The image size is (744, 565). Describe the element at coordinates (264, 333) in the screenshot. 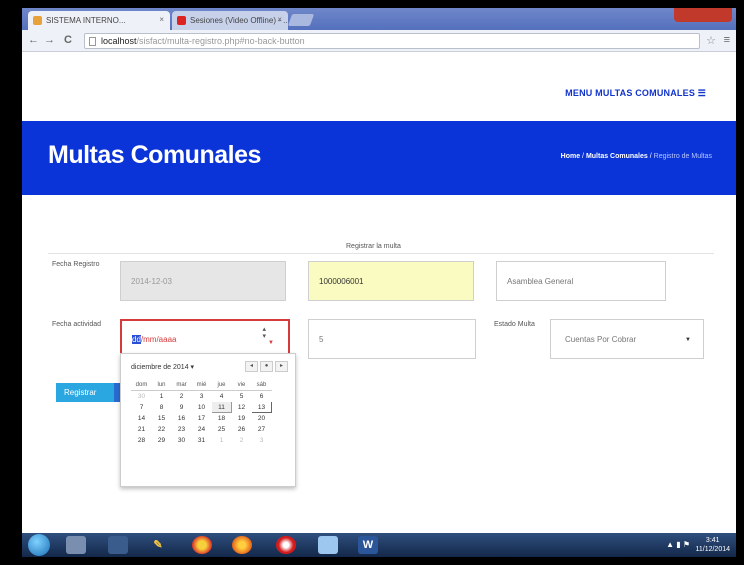

I see `date-spinner-icon: ▴ ▾` at that location.